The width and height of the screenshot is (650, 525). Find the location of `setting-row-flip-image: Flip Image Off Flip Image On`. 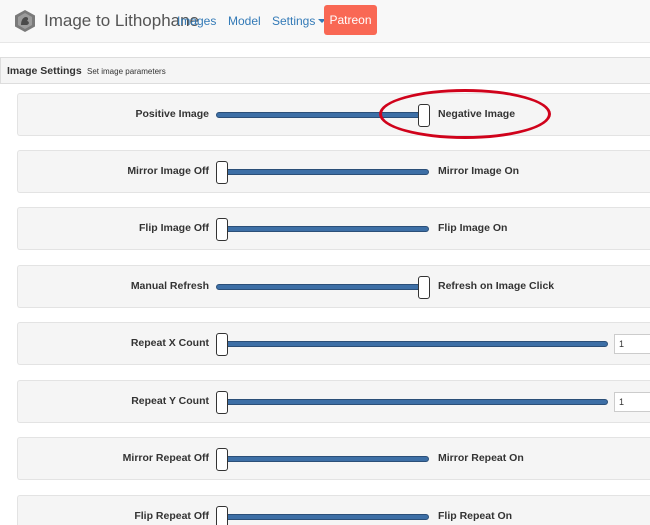

setting-row-flip-image: Flip Image Off Flip Image On is located at coordinates (333, 228).